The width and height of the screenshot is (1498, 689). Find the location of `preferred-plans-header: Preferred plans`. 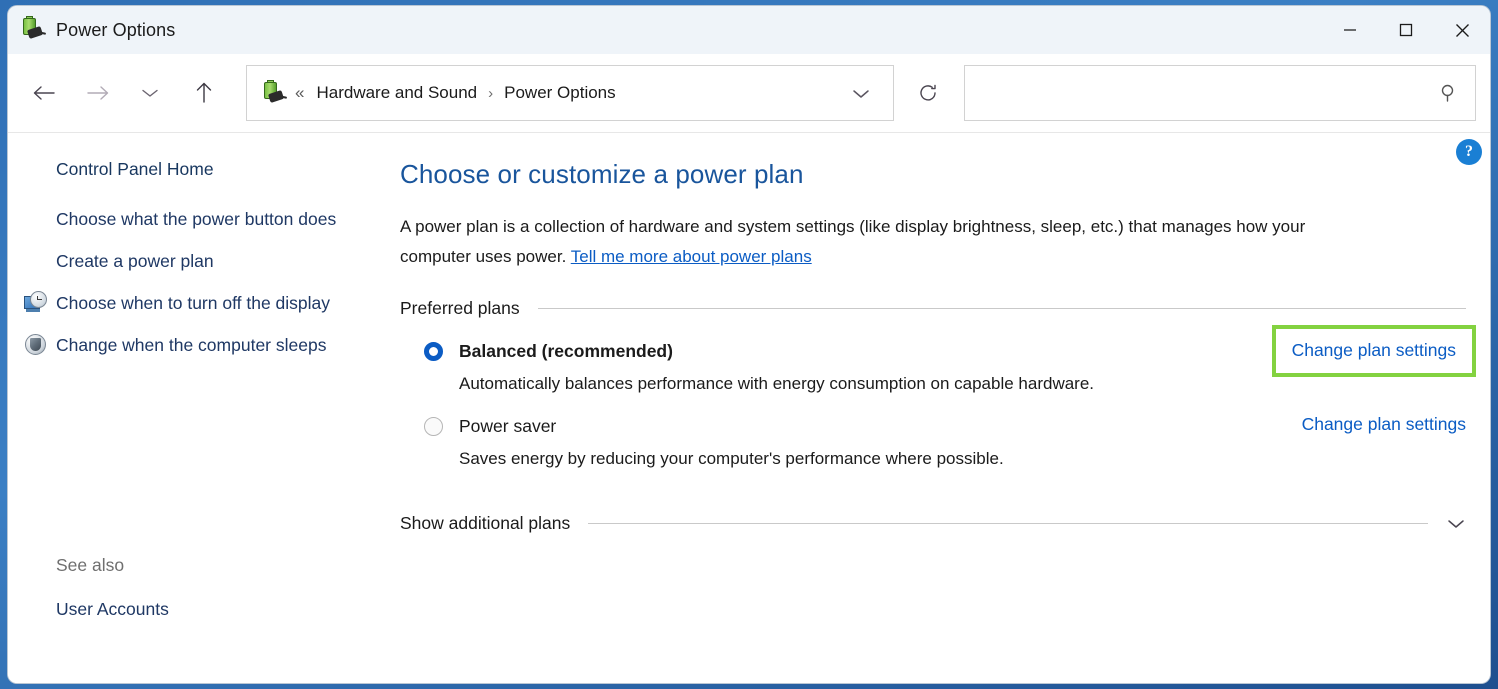

preferred-plans-header: Preferred plans is located at coordinates (933, 308).